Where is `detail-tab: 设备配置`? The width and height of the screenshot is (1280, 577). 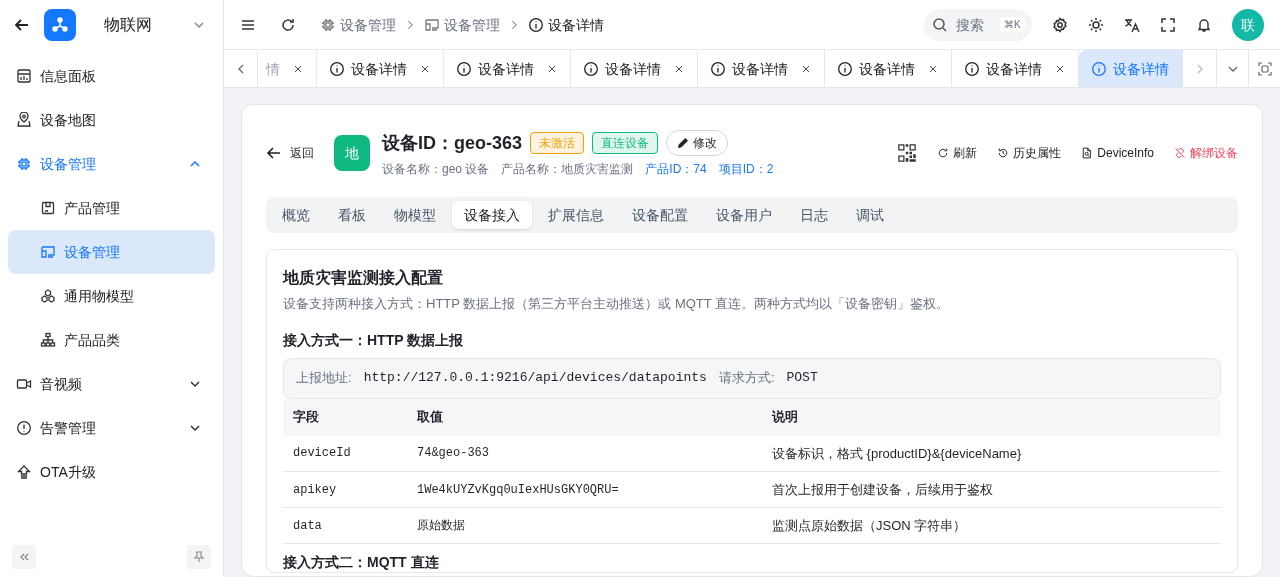
detail-tab: 设备配置 is located at coordinates (660, 215).